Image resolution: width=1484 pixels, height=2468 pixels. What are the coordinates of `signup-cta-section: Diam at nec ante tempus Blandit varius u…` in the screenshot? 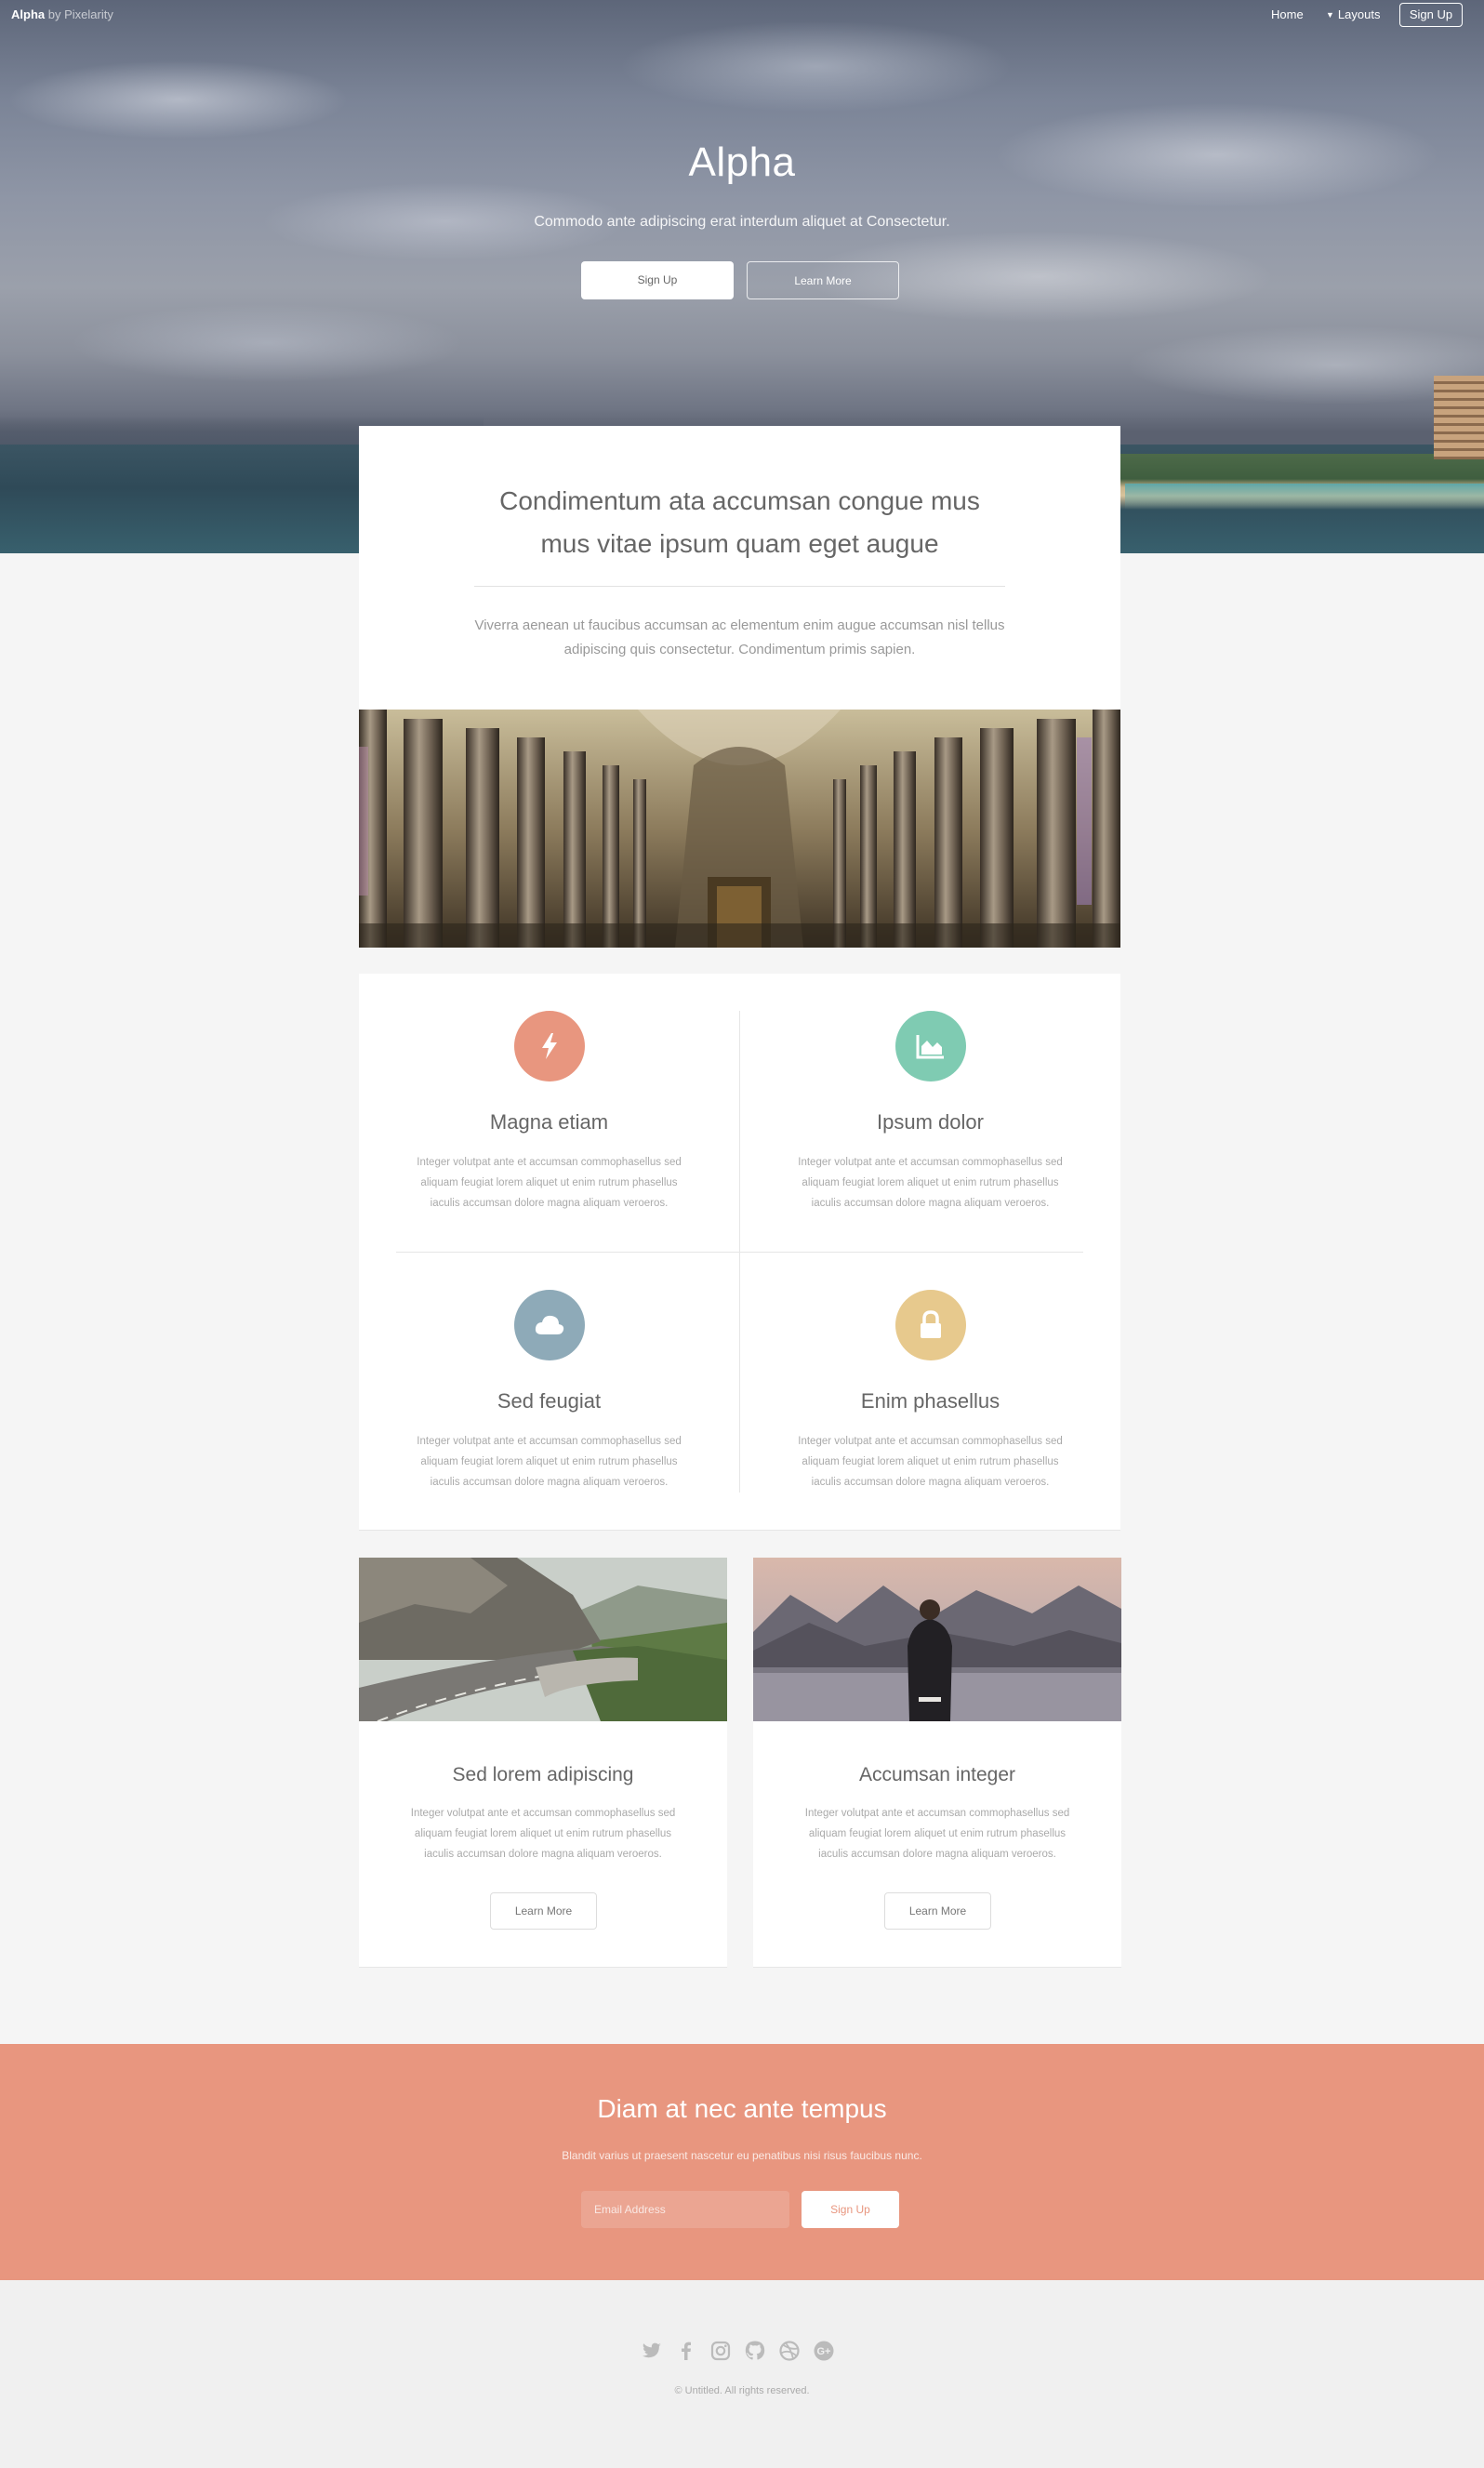 It's located at (742, 2162).